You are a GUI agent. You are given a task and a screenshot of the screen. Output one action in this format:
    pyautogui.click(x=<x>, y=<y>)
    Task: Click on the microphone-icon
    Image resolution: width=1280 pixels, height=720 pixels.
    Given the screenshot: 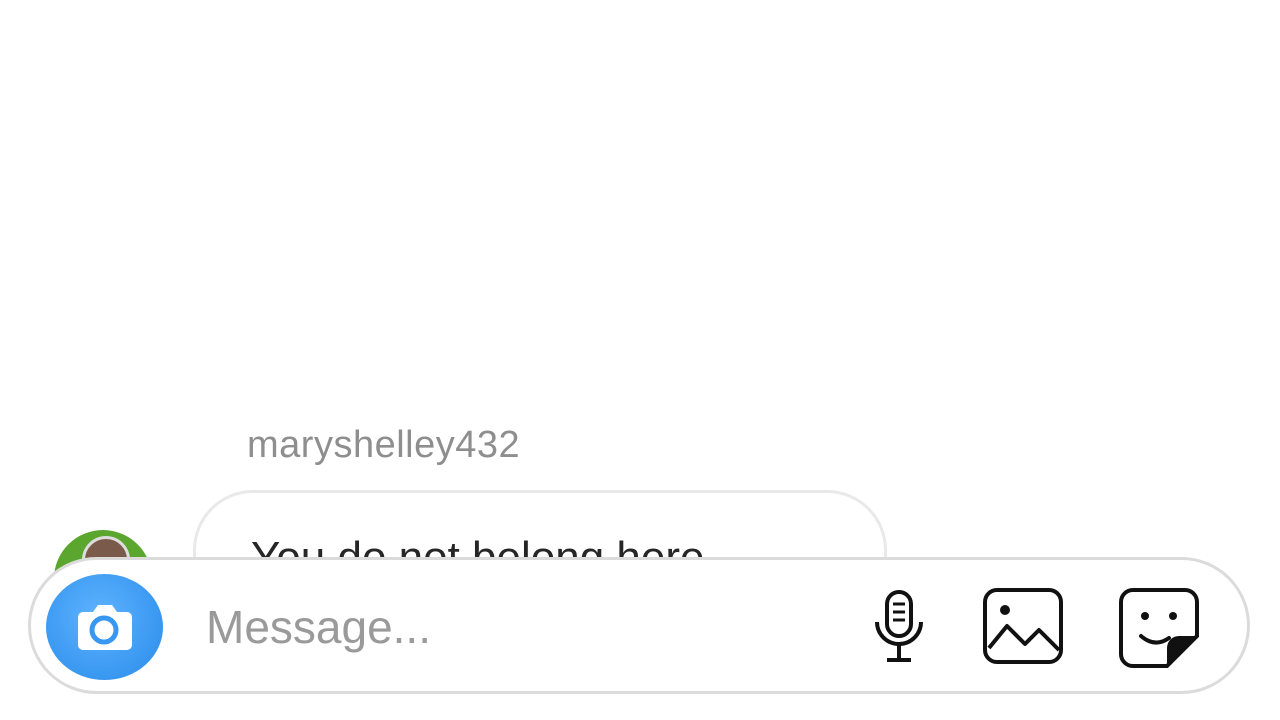 What is the action you would take?
    pyautogui.click(x=899, y=626)
    